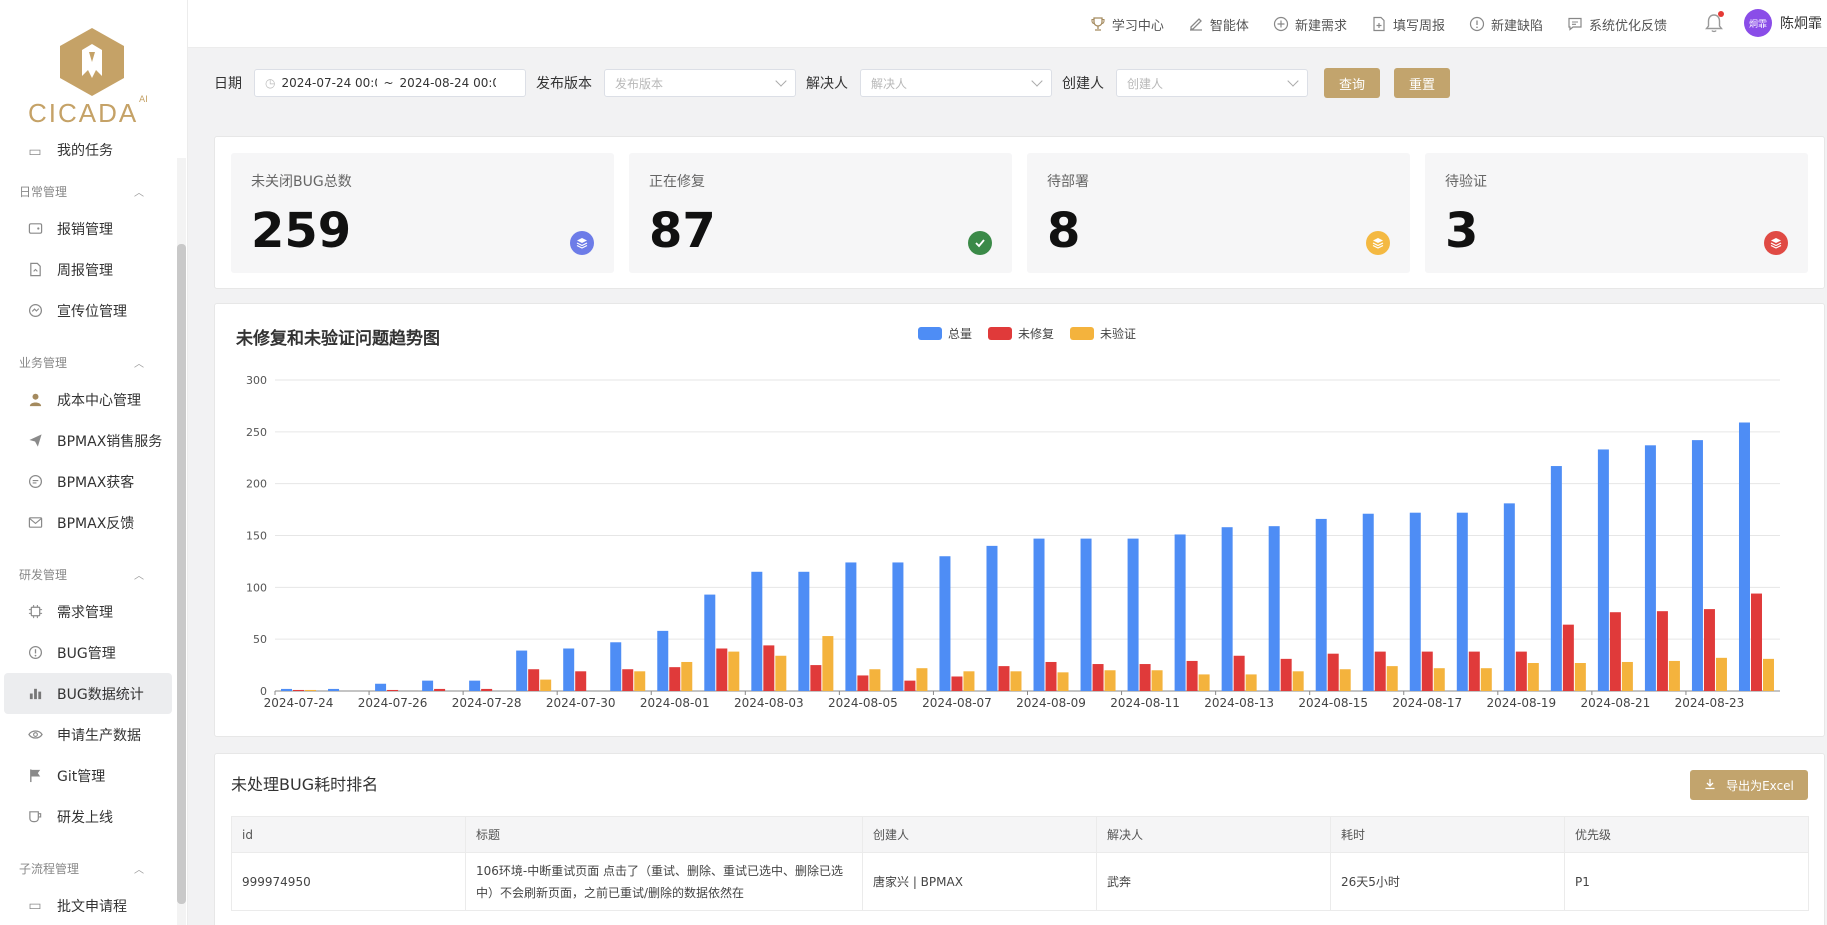 Image resolution: width=1827 pixels, height=925 pixels. Describe the element at coordinates (1686, 834) in the screenshot. I see `column-header: 优先级` at that location.